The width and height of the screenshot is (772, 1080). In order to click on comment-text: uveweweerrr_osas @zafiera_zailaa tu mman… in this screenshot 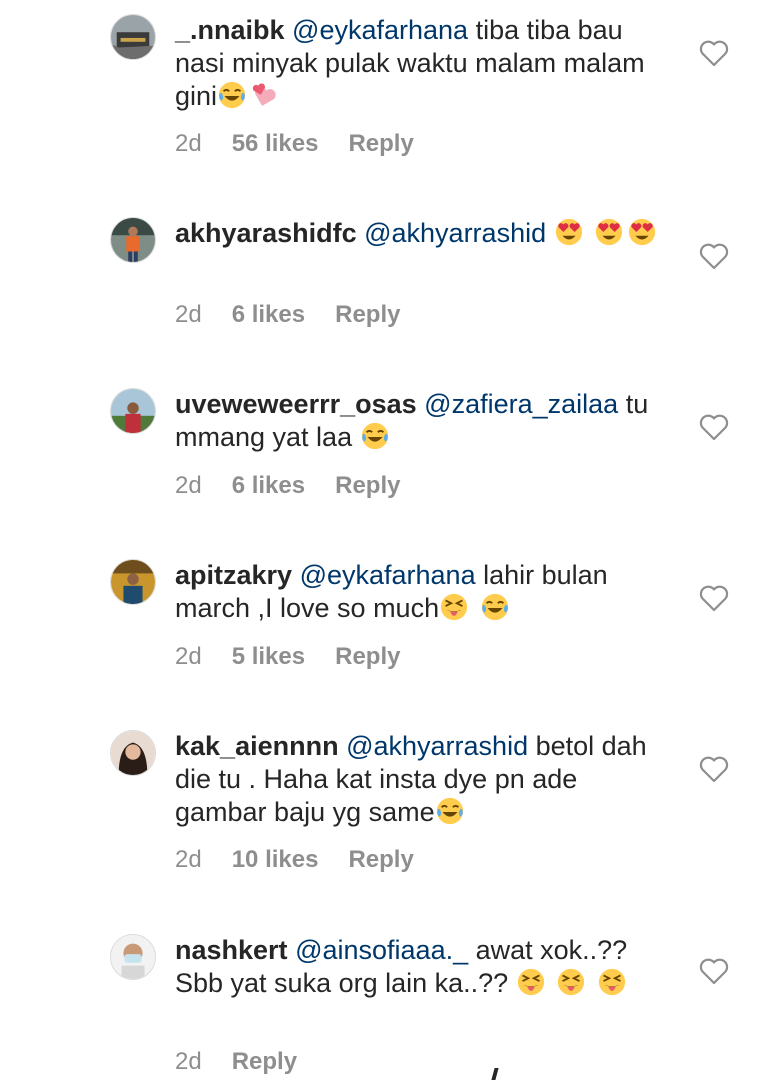, I will do `click(420, 421)`.